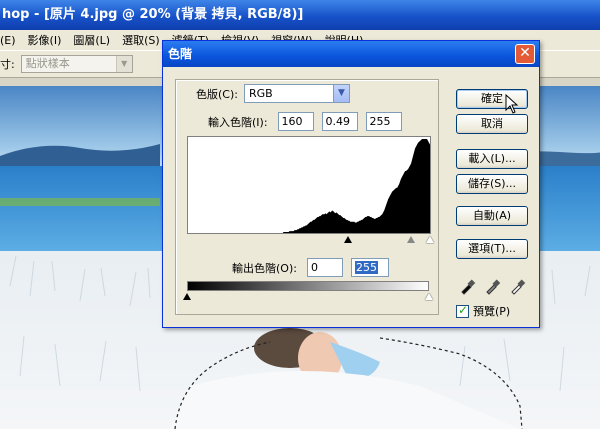 The height and width of the screenshot is (429, 600). I want to click on sample-size-label: 寸:, so click(7, 64).